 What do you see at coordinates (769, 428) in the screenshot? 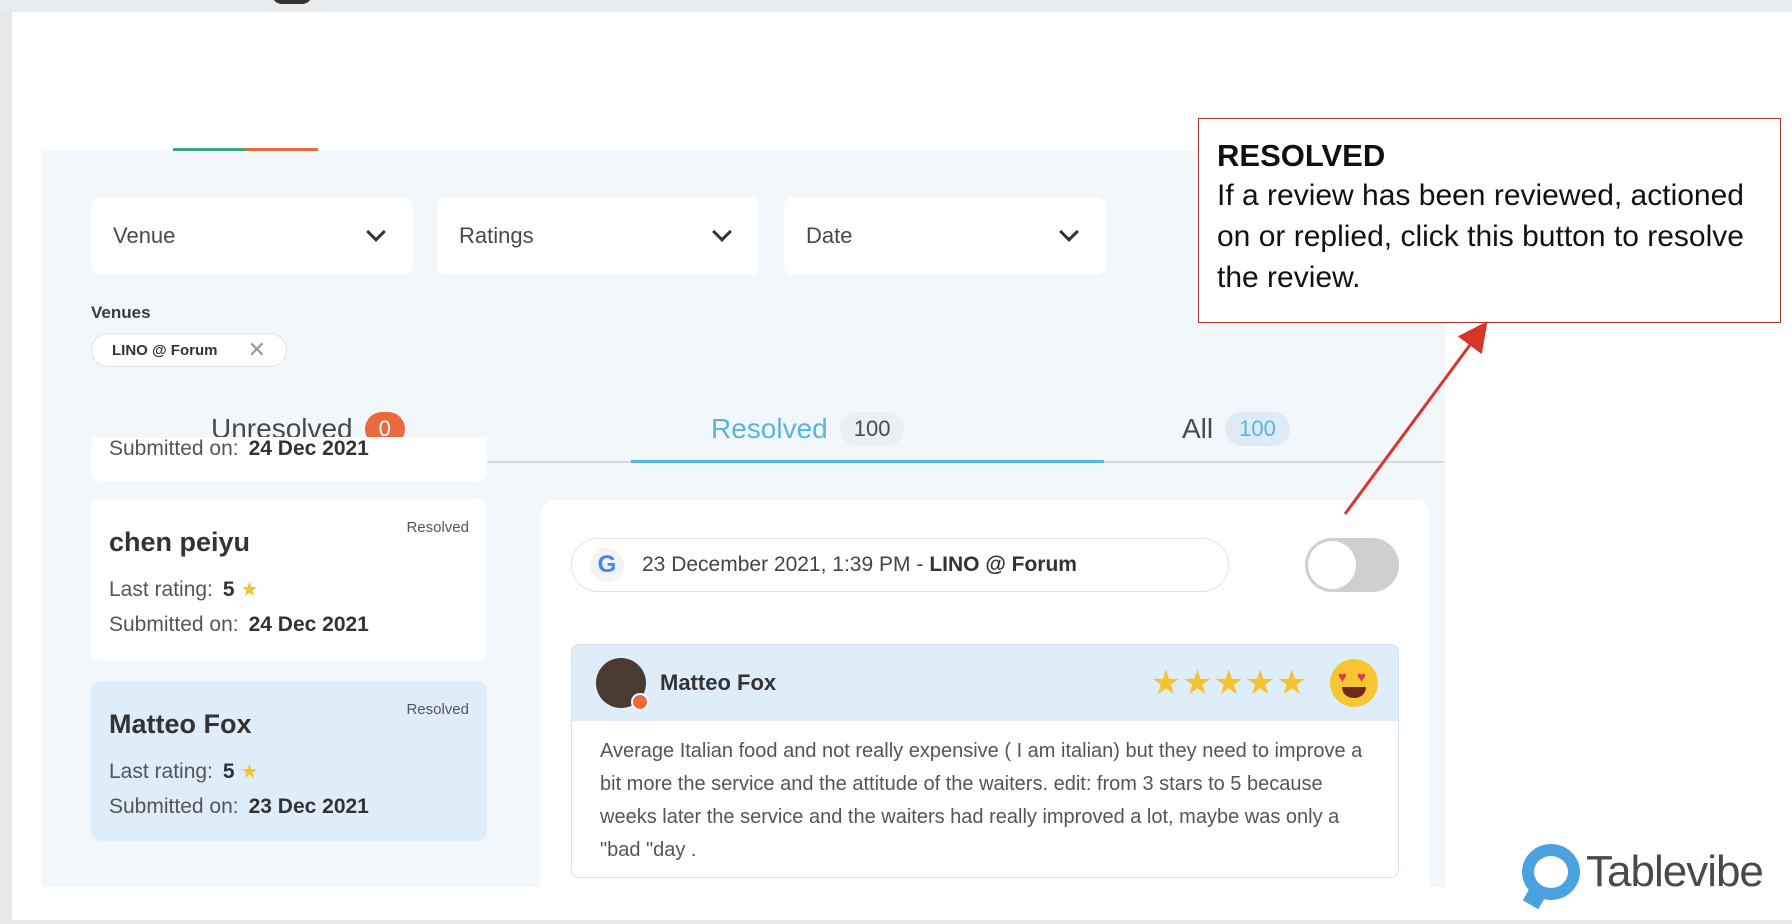
I see `tab-resolved-label: Resolved` at bounding box center [769, 428].